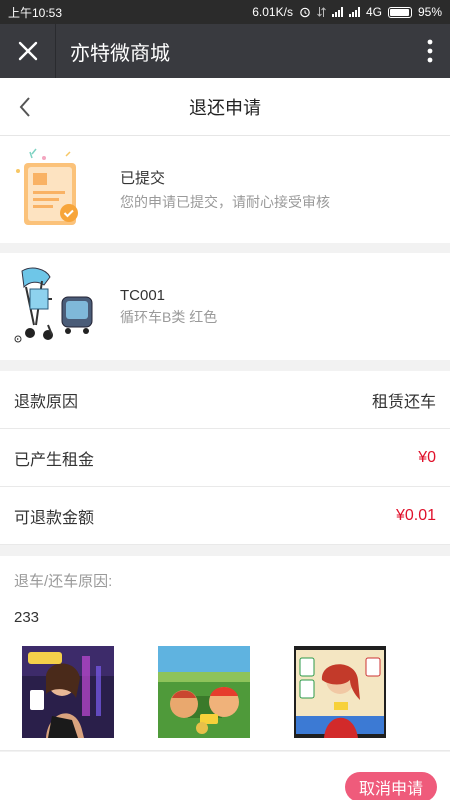 This screenshot has height=800, width=450. I want to click on chevron-left-icon, so click(24, 107).